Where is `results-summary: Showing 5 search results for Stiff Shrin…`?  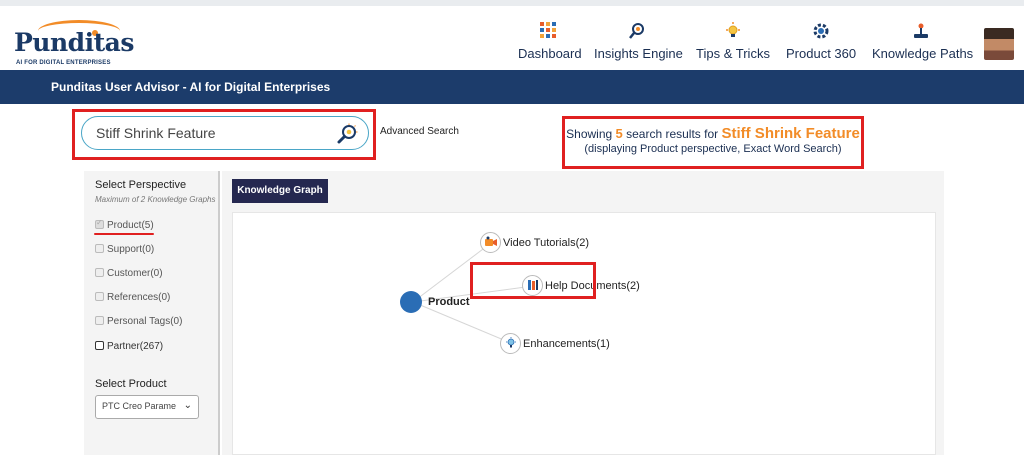
results-summary: Showing 5 search results for Stiff Shrin… is located at coordinates (713, 142).